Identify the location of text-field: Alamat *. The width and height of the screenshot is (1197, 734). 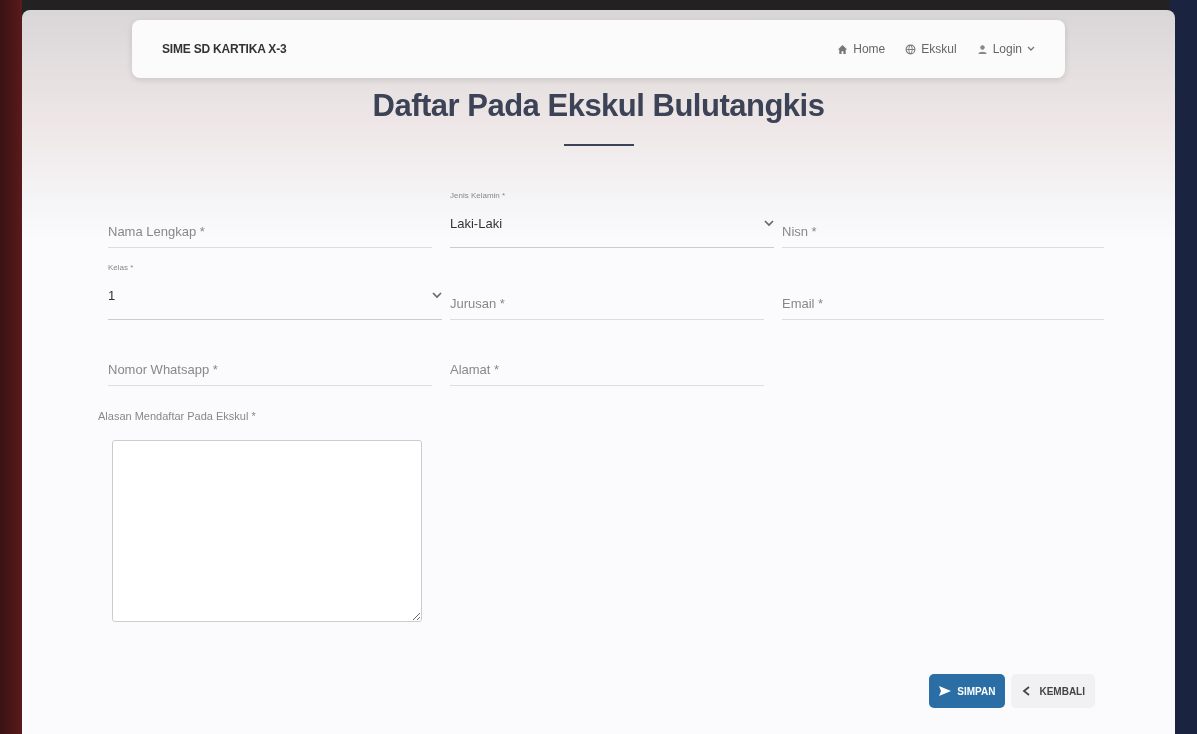
(607, 370).